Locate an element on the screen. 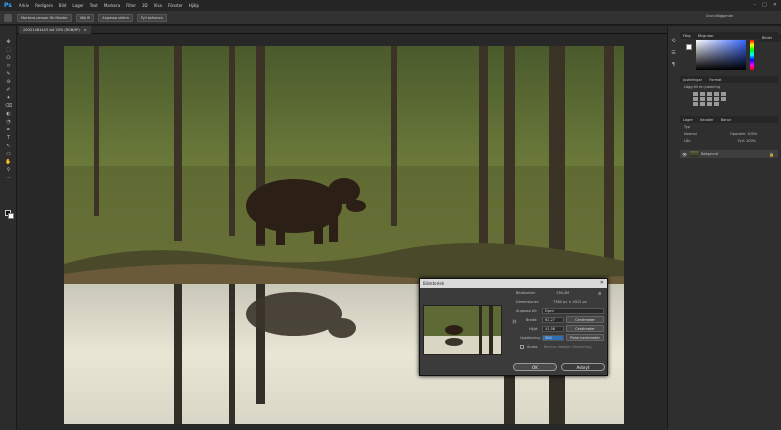  eyedropper-tool-icon: ✎ is located at coordinates (8, 74).